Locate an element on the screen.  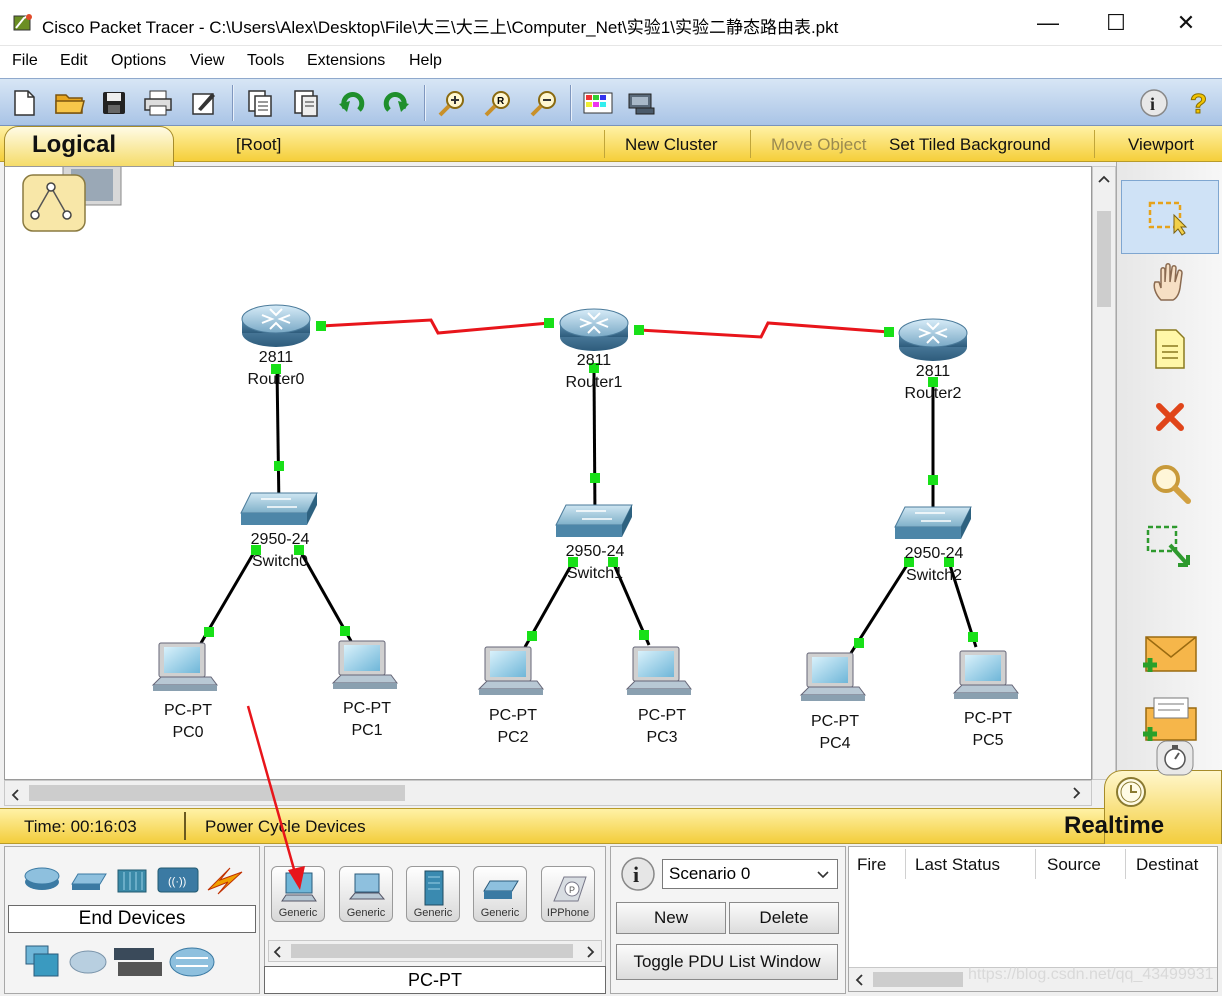
device-generic-pc-tile: Generic is located at coordinates (298, 894).